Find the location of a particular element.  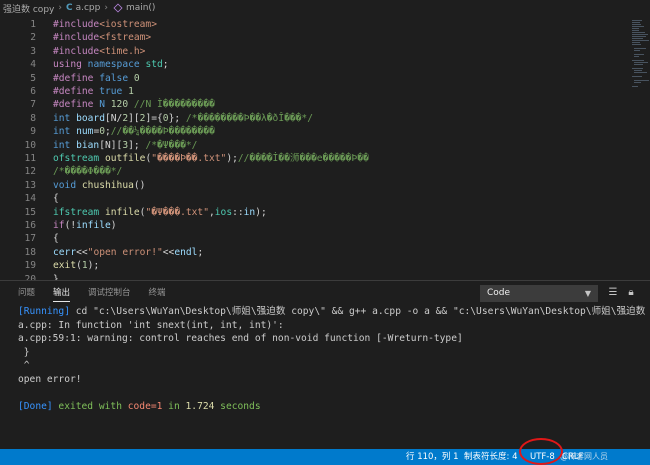

panel-tabs: 问题 输出 调试控制台 终端 is located at coordinates (92, 293).